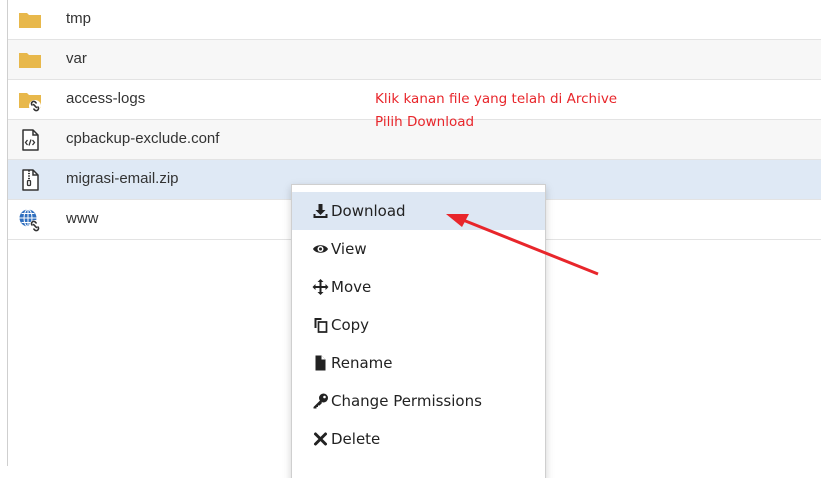  I want to click on menu-item-copy: Copy, so click(418, 325).